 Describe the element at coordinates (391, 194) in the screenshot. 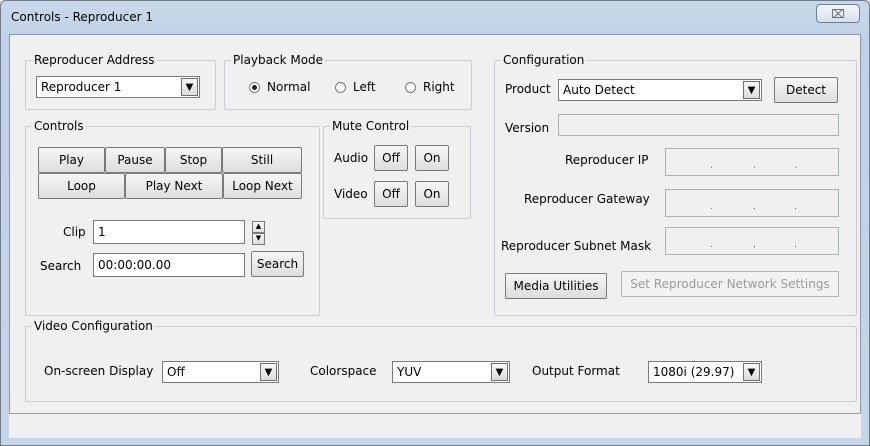

I see `video-off-button: Off` at that location.